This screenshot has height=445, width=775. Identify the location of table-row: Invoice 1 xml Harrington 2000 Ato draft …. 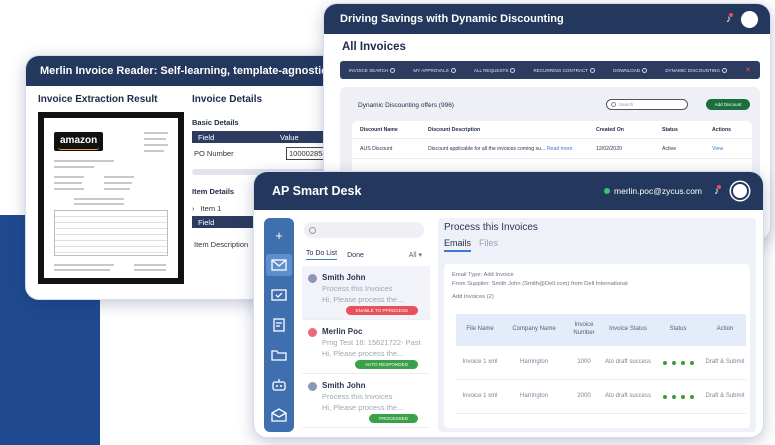
(601, 397).